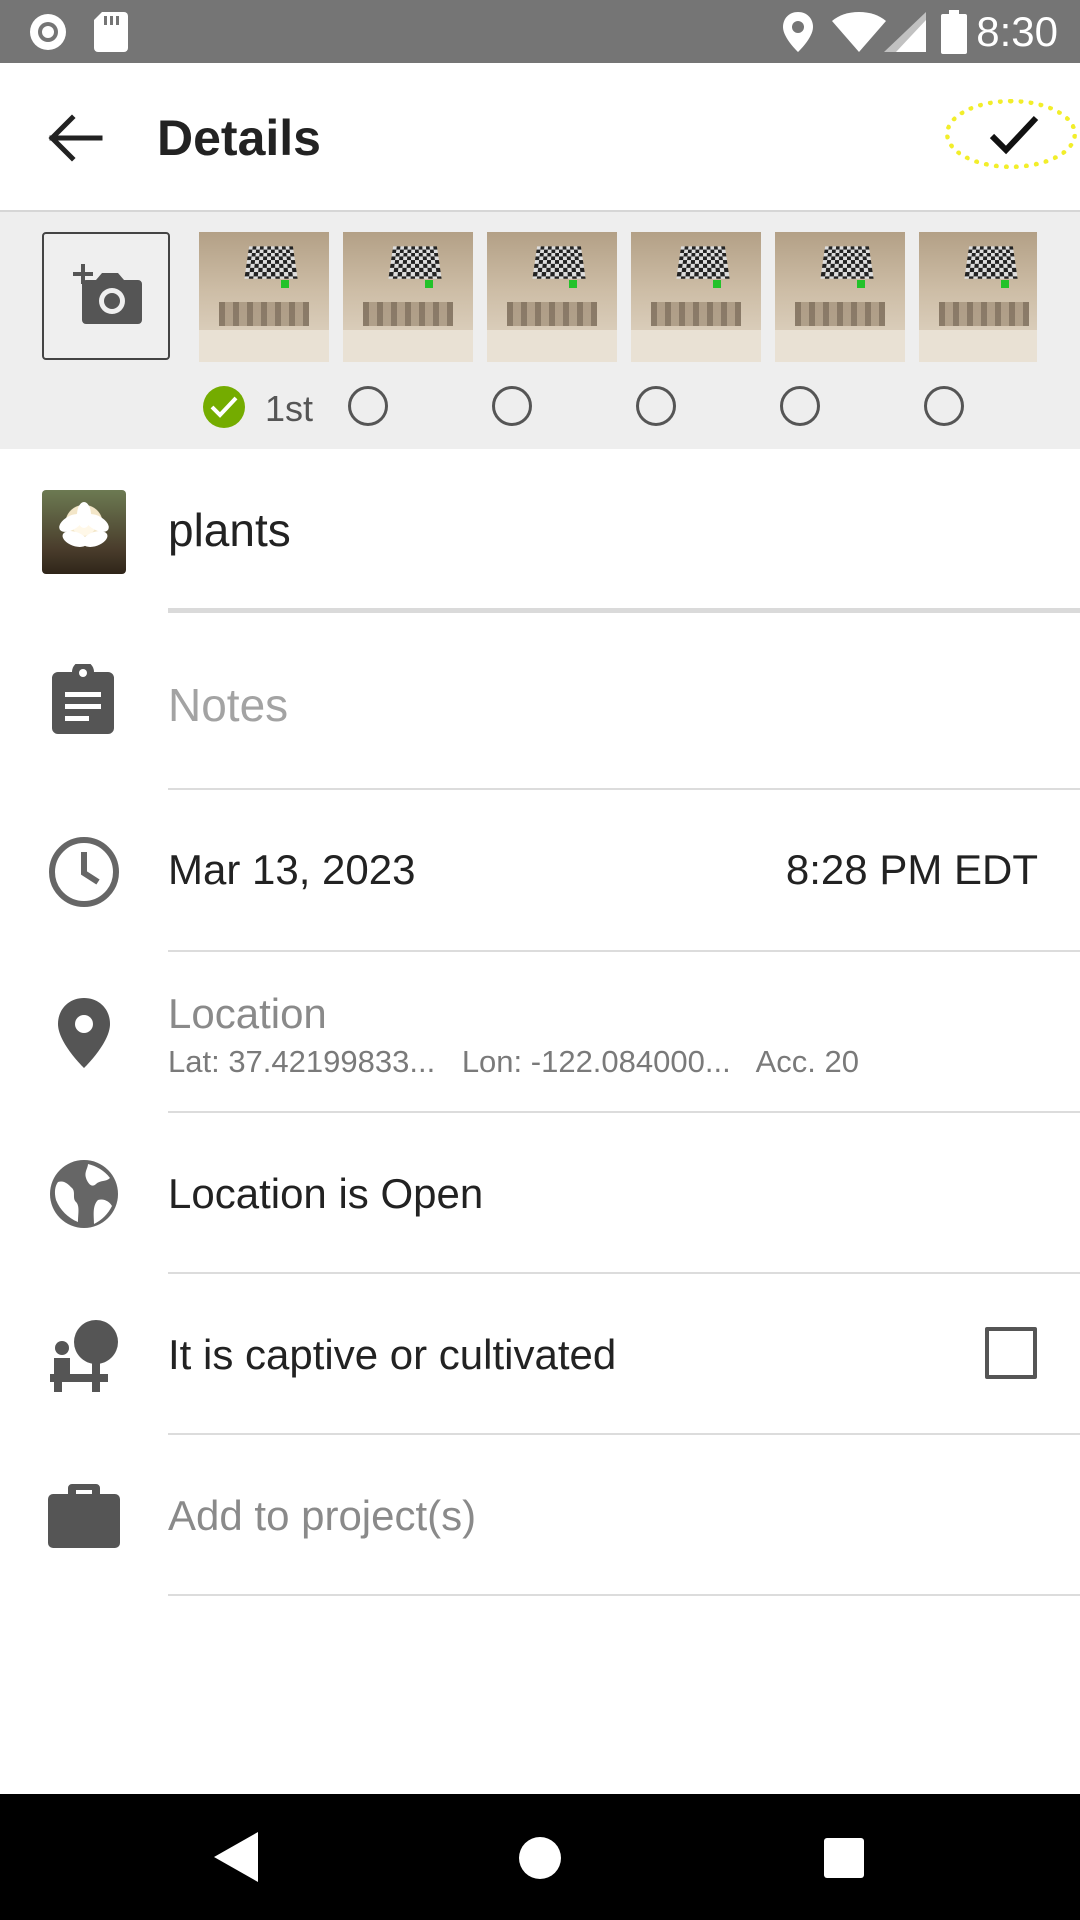 Image resolution: width=1080 pixels, height=1920 pixels. Describe the element at coordinates (325, 1194) in the screenshot. I see `geoprivacy-setting: Location is Open` at that location.